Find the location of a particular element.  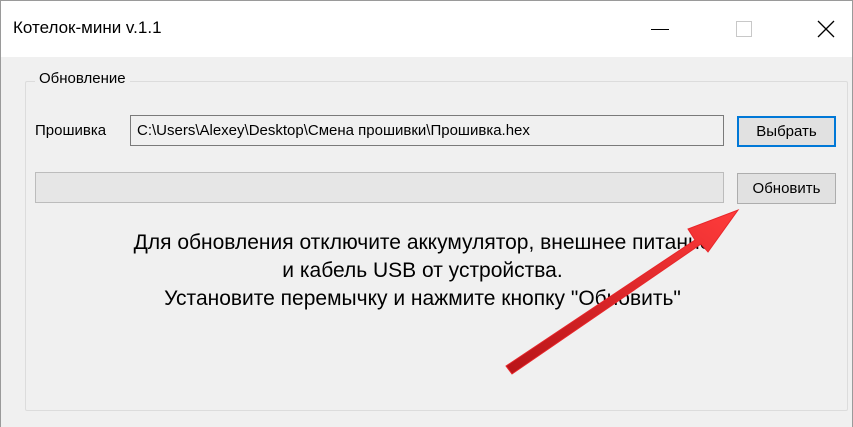

title-bar: Котелок-мини v.1.1 is located at coordinates (426, 29).